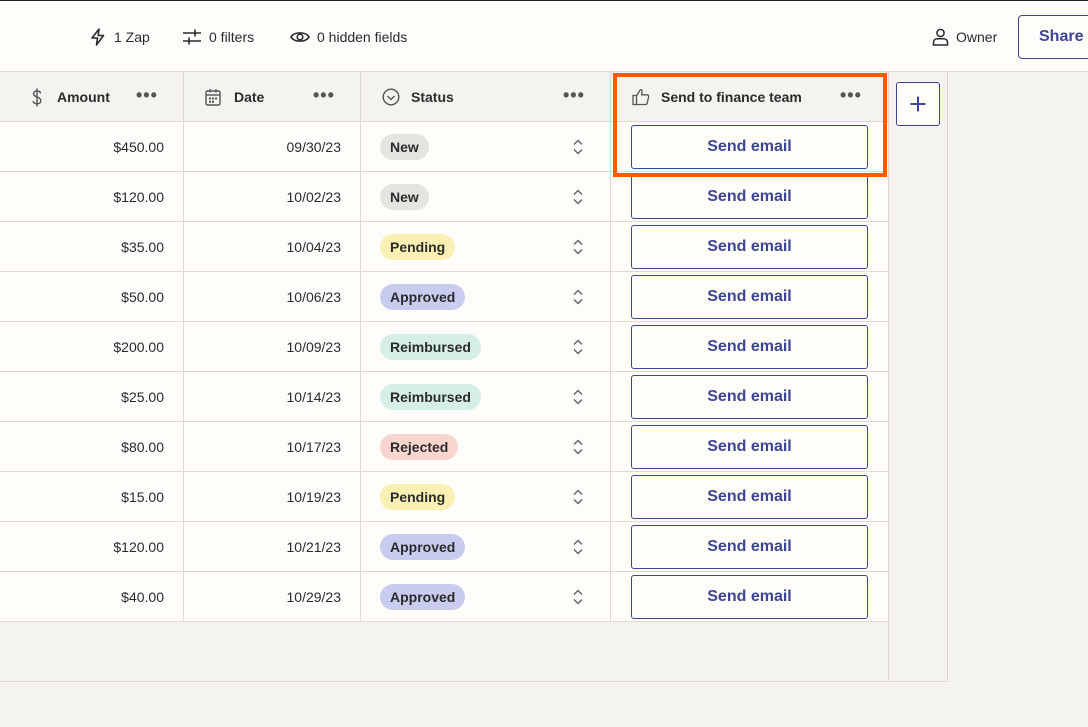  Describe the element at coordinates (432, 97) in the screenshot. I see `column-label-status: Status` at that location.